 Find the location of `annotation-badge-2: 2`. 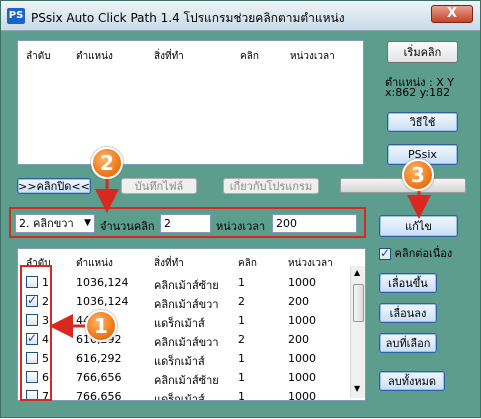

annotation-badge-2: 2 is located at coordinates (107, 163).